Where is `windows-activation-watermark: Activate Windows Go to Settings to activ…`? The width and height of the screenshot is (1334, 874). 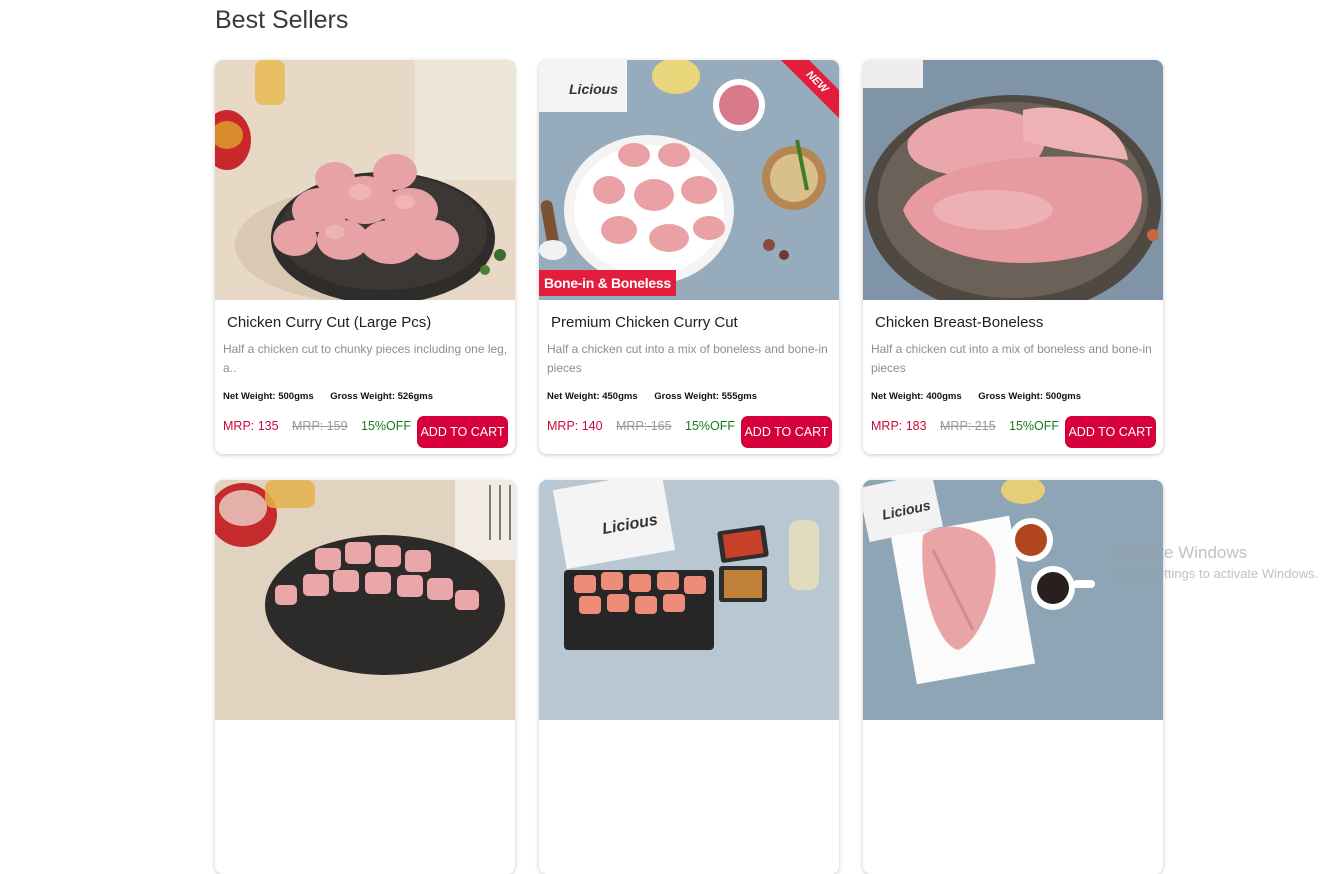
windows-activation-watermark: Activate Windows Go to Settings to activ… is located at coordinates (1215, 562).